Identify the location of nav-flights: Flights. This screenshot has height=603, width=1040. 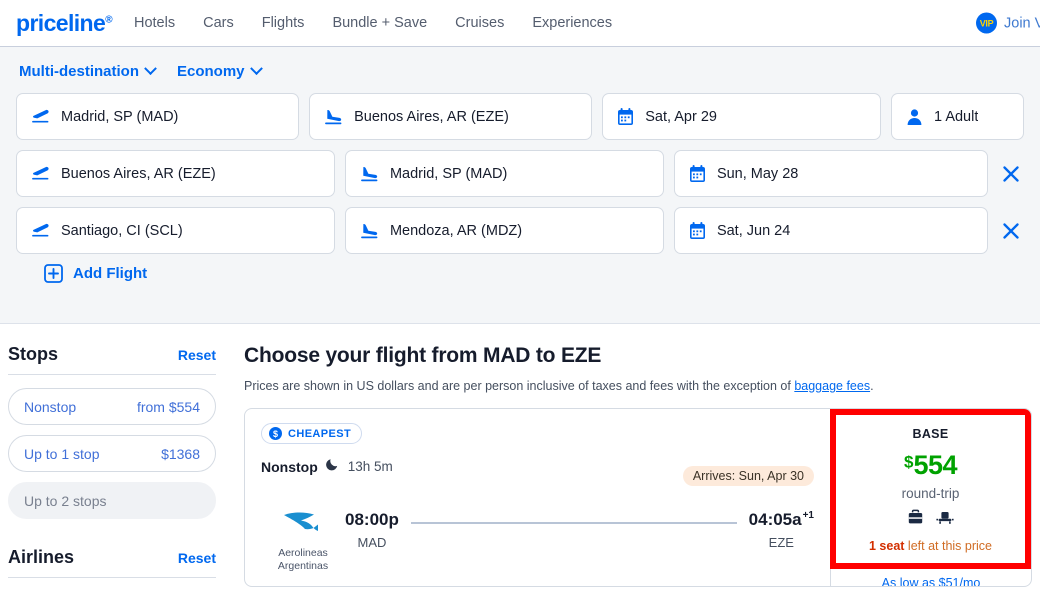
(283, 23).